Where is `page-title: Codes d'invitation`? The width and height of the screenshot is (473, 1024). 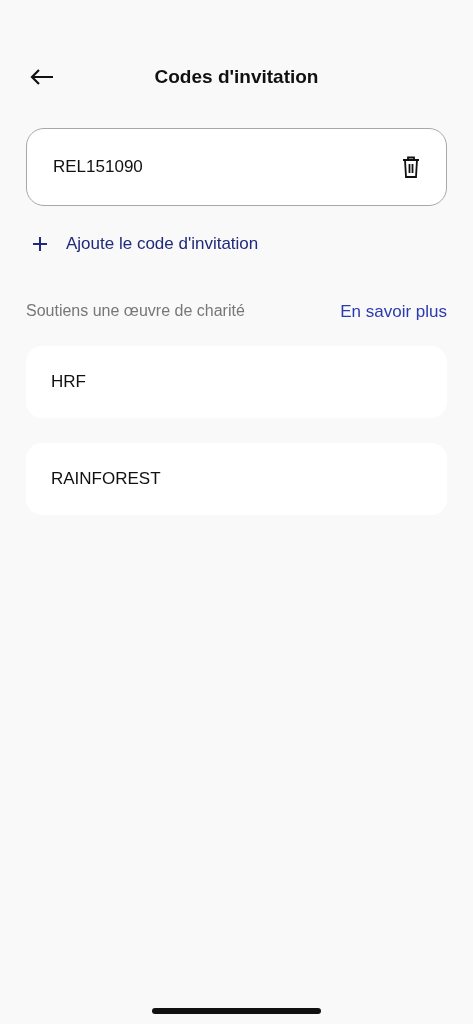 page-title: Codes d'invitation is located at coordinates (236, 77).